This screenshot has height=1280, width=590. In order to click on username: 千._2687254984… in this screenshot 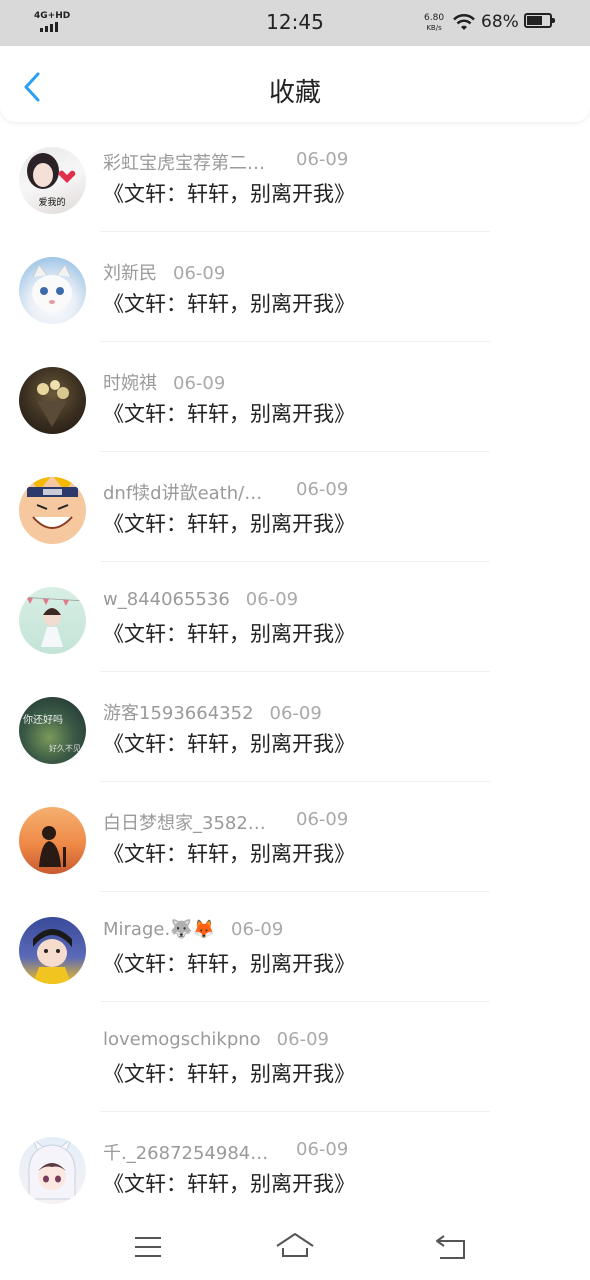, I will do `click(185, 1153)`.